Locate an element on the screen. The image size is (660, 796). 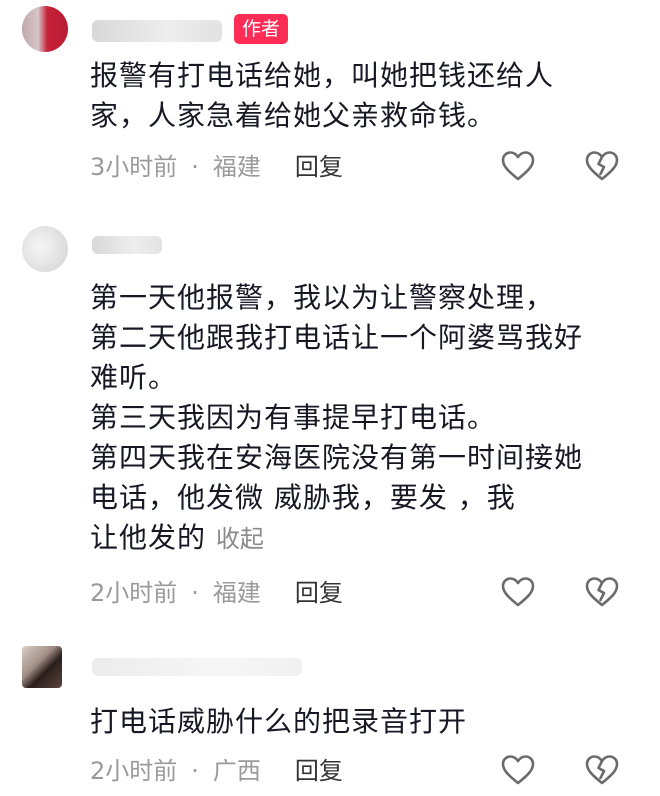
comment-line: 家，人家急着给她父亲救命钱。 is located at coordinates (293, 115).